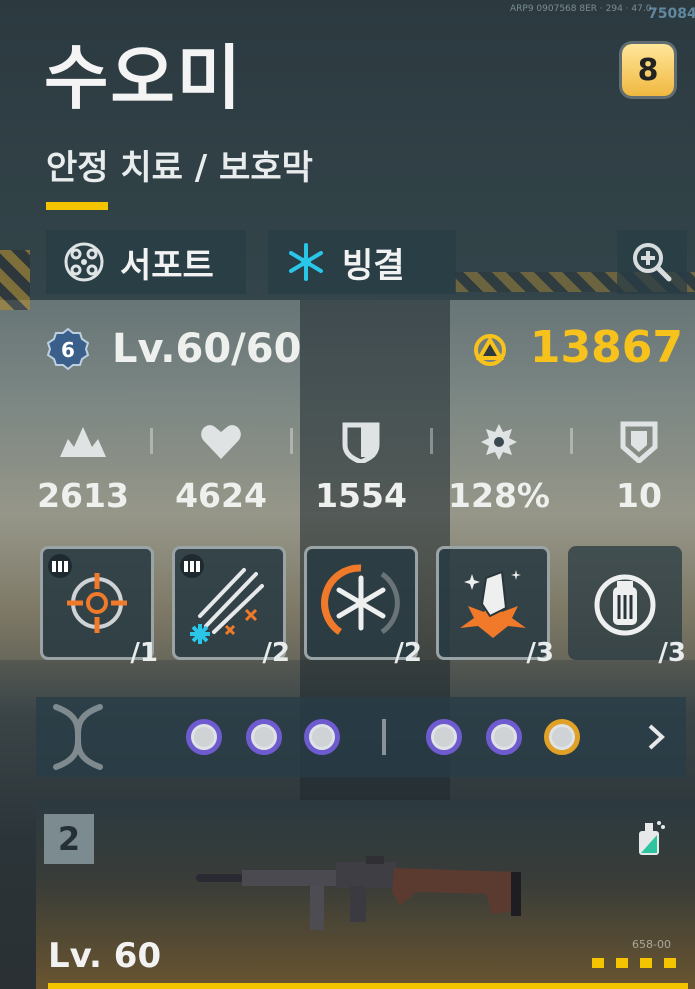 This screenshot has width=695, height=989. I want to click on chevron-right-icon, so click(656, 737).